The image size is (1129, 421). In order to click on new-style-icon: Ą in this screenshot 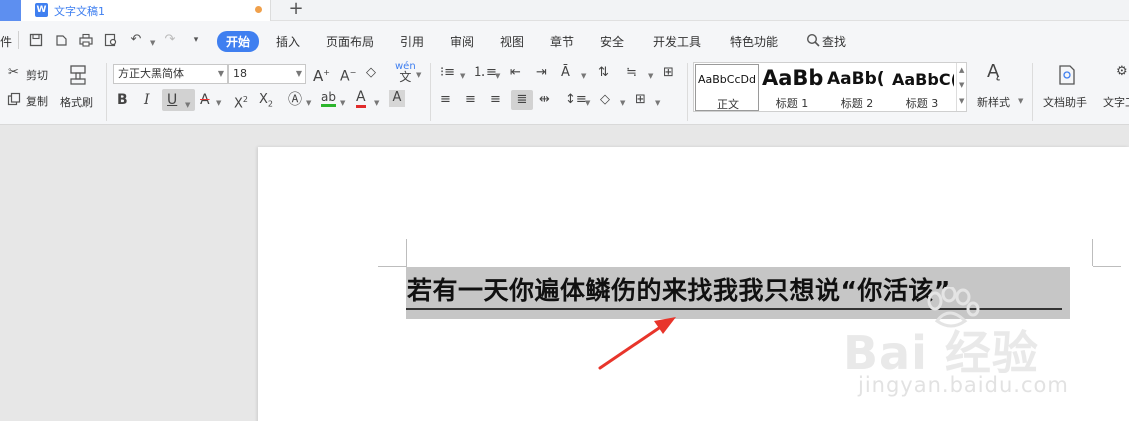, I will do `click(993, 72)`.